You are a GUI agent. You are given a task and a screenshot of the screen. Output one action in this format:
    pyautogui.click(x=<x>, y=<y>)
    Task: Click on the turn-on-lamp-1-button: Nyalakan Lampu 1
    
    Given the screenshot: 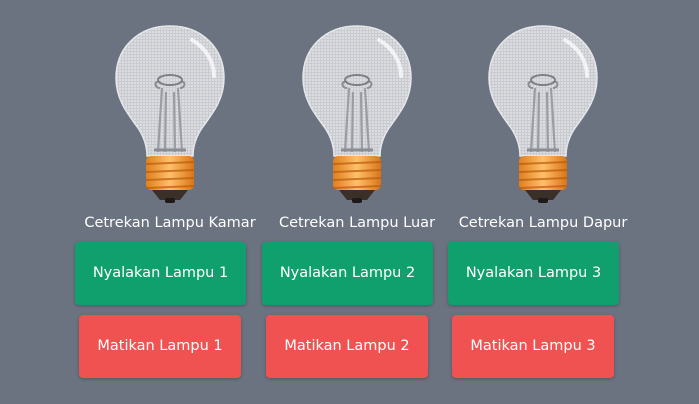 What is the action you would take?
    pyautogui.click(x=160, y=273)
    